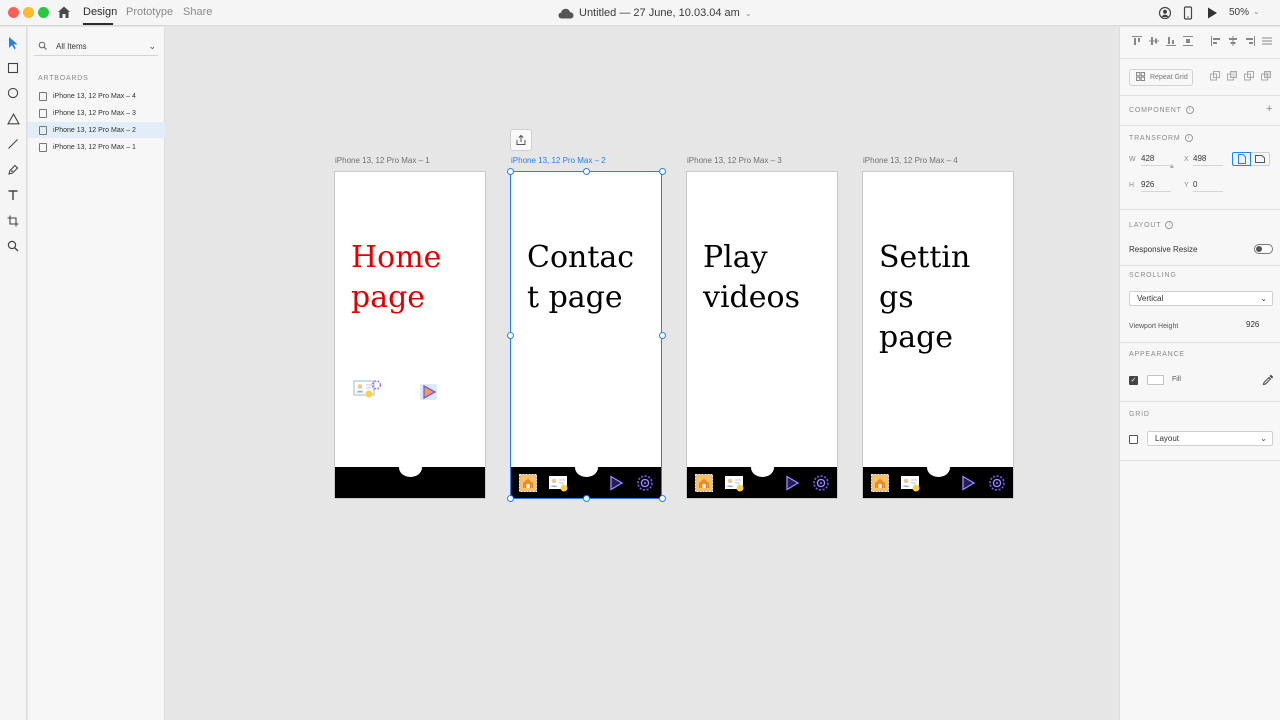 The height and width of the screenshot is (720, 1280). What do you see at coordinates (1267, 41) in the screenshot?
I see `distribute-horizontal-icon` at bounding box center [1267, 41].